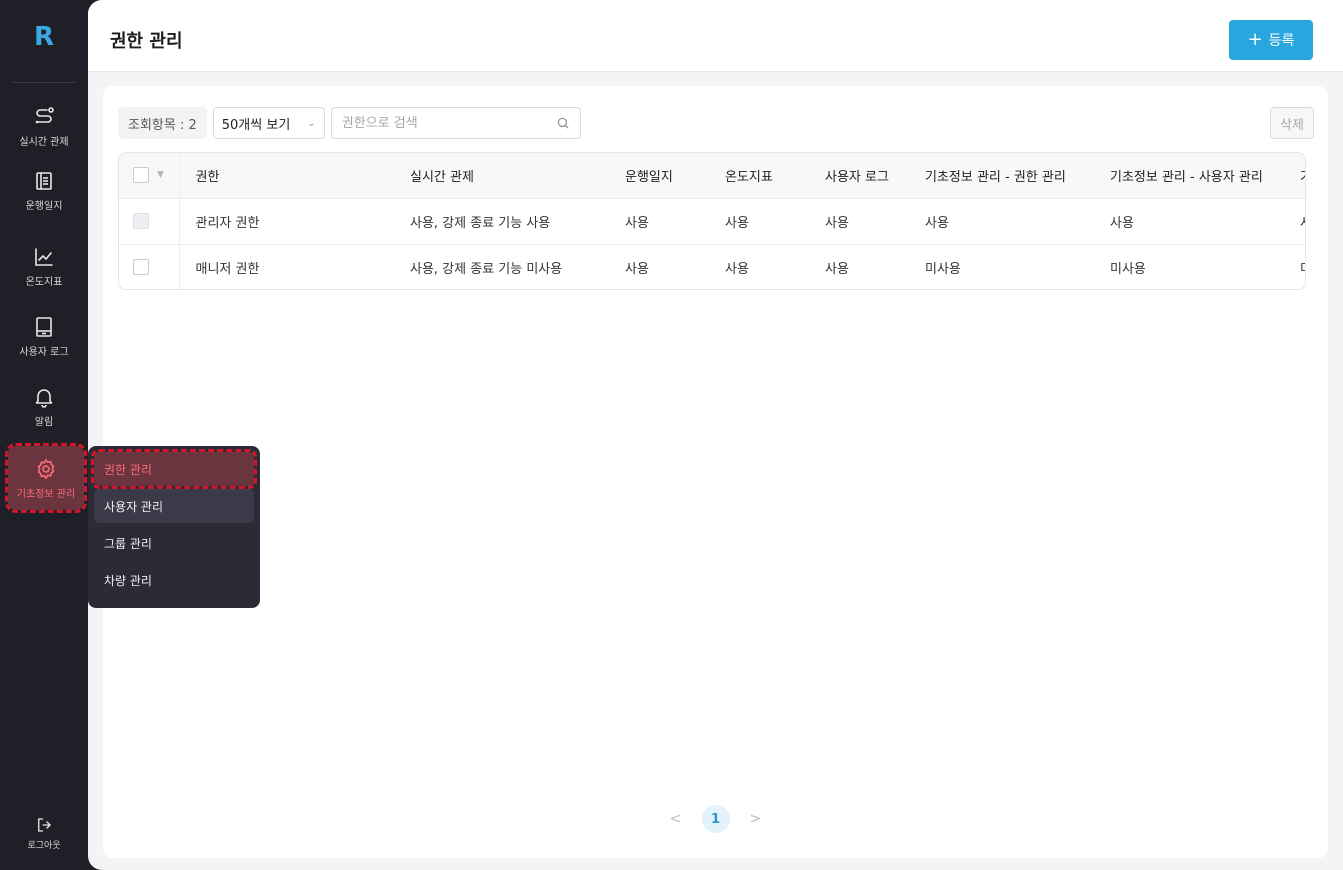 The image size is (1343, 870). I want to click on register-button: + 등록, so click(1271, 40).